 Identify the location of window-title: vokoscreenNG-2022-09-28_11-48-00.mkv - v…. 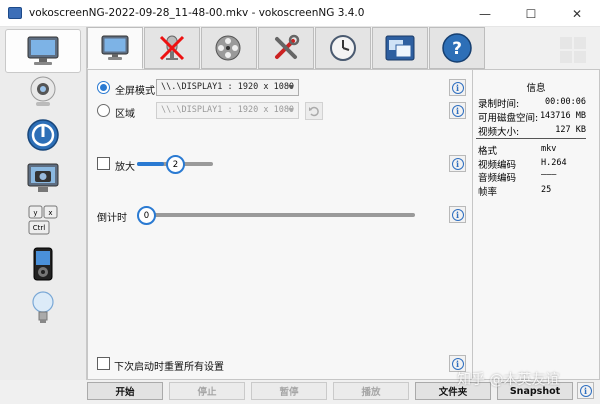
(197, 13).